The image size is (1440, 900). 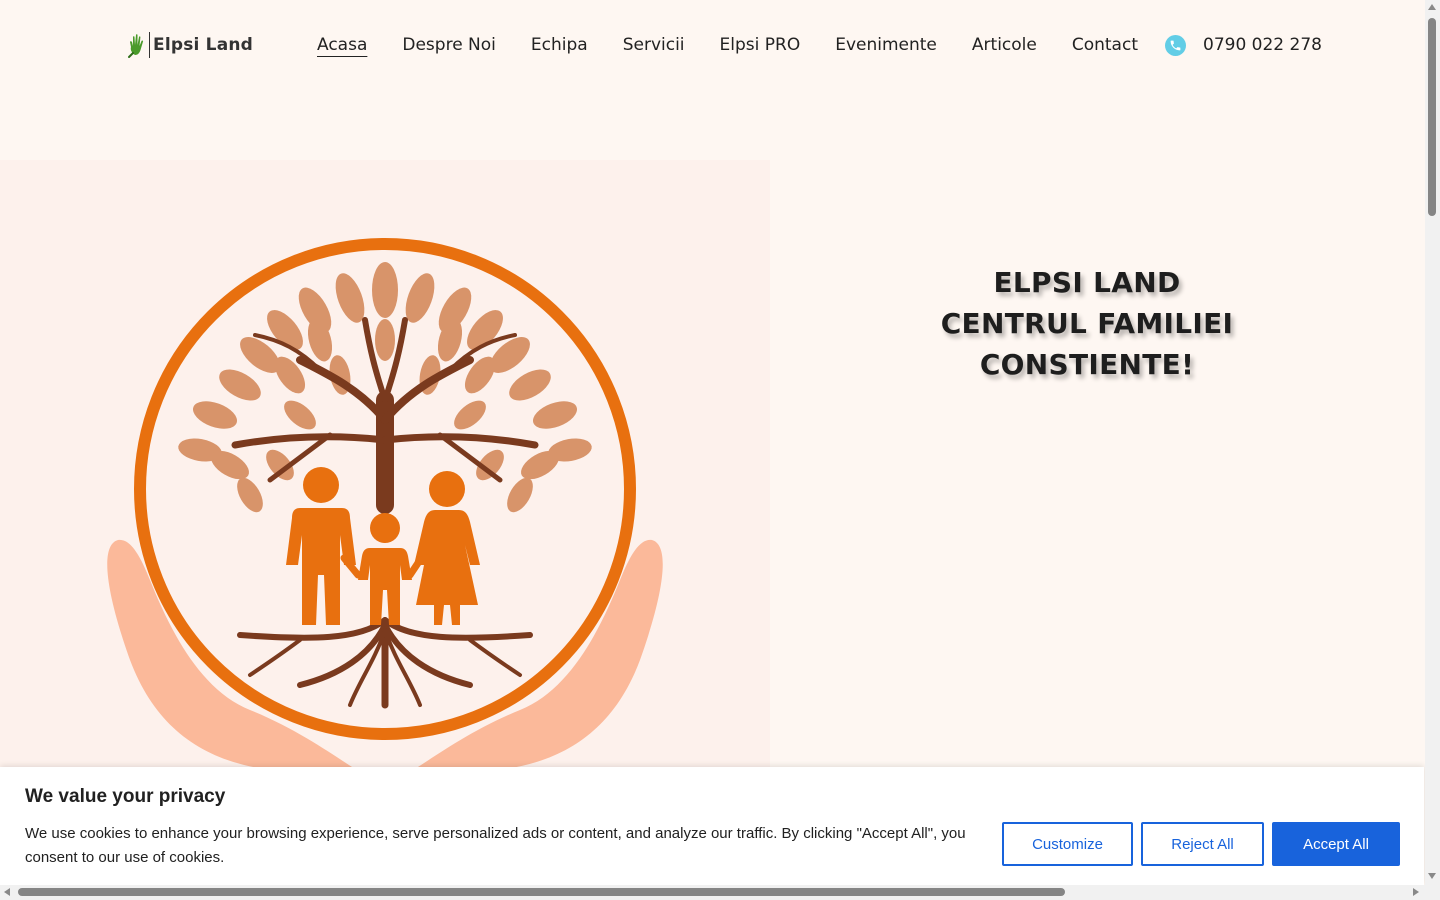 What do you see at coordinates (1336, 844) in the screenshot?
I see `accept-all-button: Accept All` at bounding box center [1336, 844].